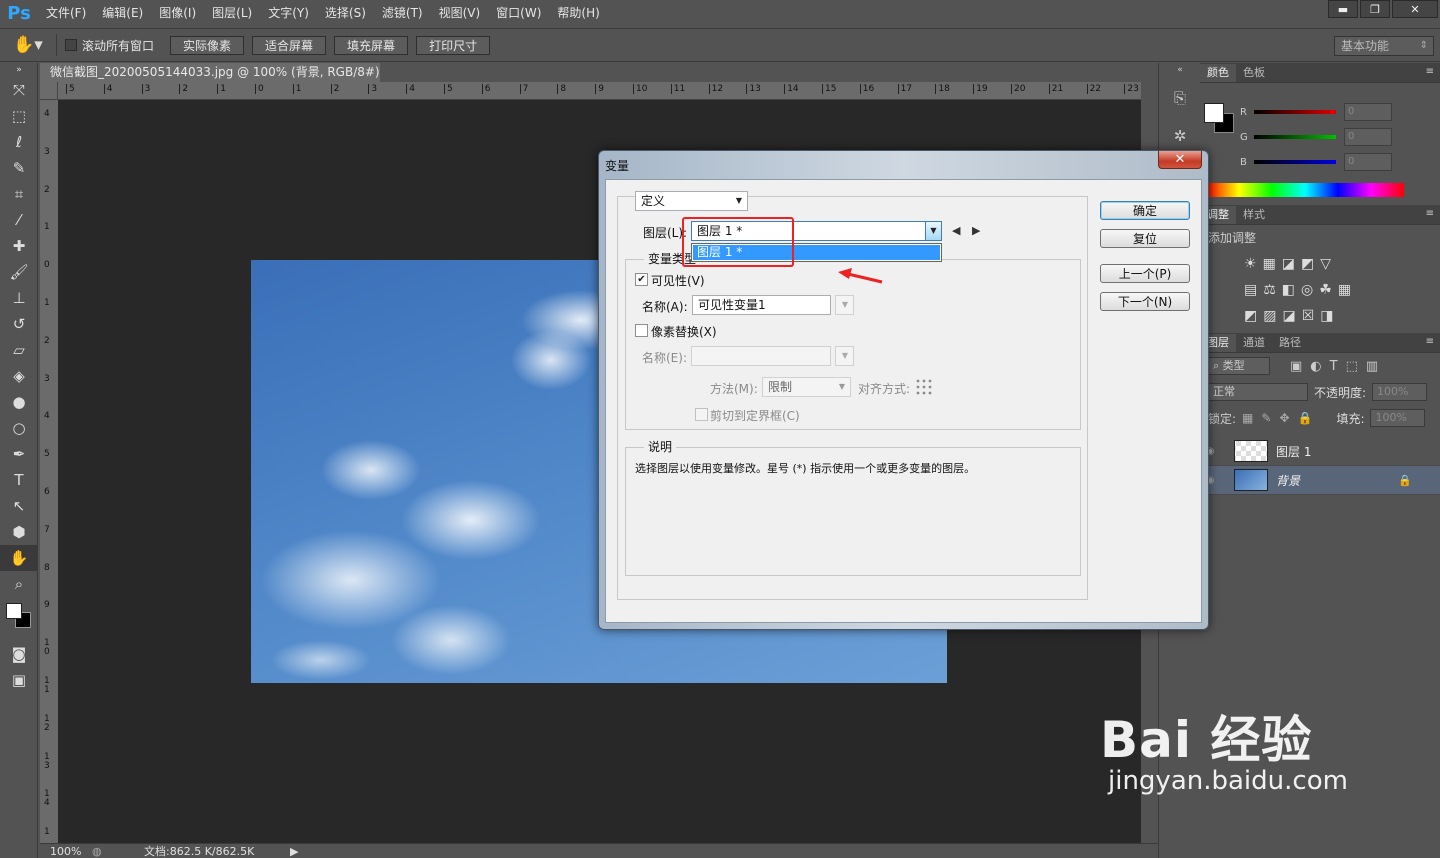 This screenshot has width=1440, height=858. I want to click on zoom-level: 100%, so click(66, 851).